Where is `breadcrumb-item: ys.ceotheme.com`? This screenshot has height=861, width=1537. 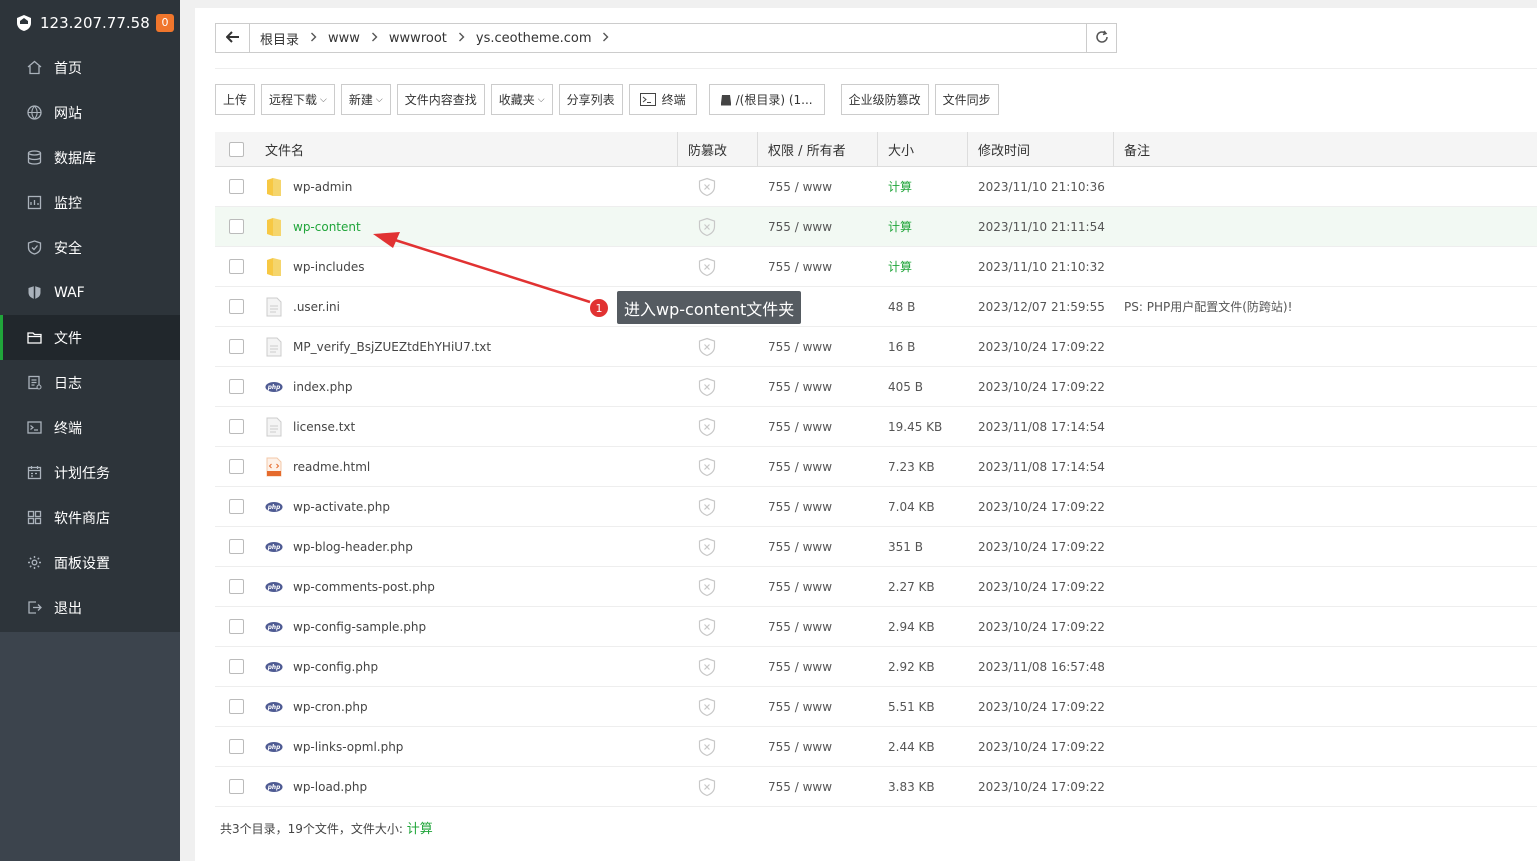
breadcrumb-item: ys.ceotheme.com is located at coordinates (534, 38).